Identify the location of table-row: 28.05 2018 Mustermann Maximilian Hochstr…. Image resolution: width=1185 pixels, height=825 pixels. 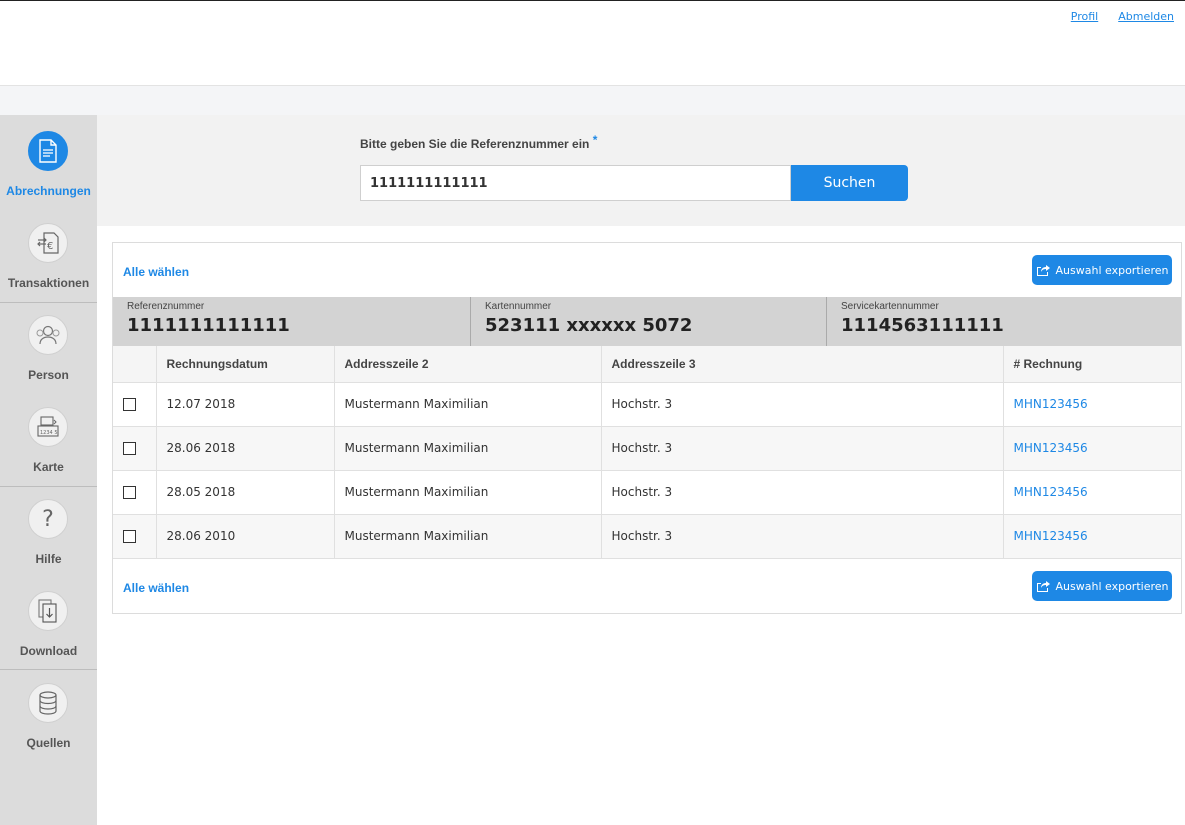
(647, 492).